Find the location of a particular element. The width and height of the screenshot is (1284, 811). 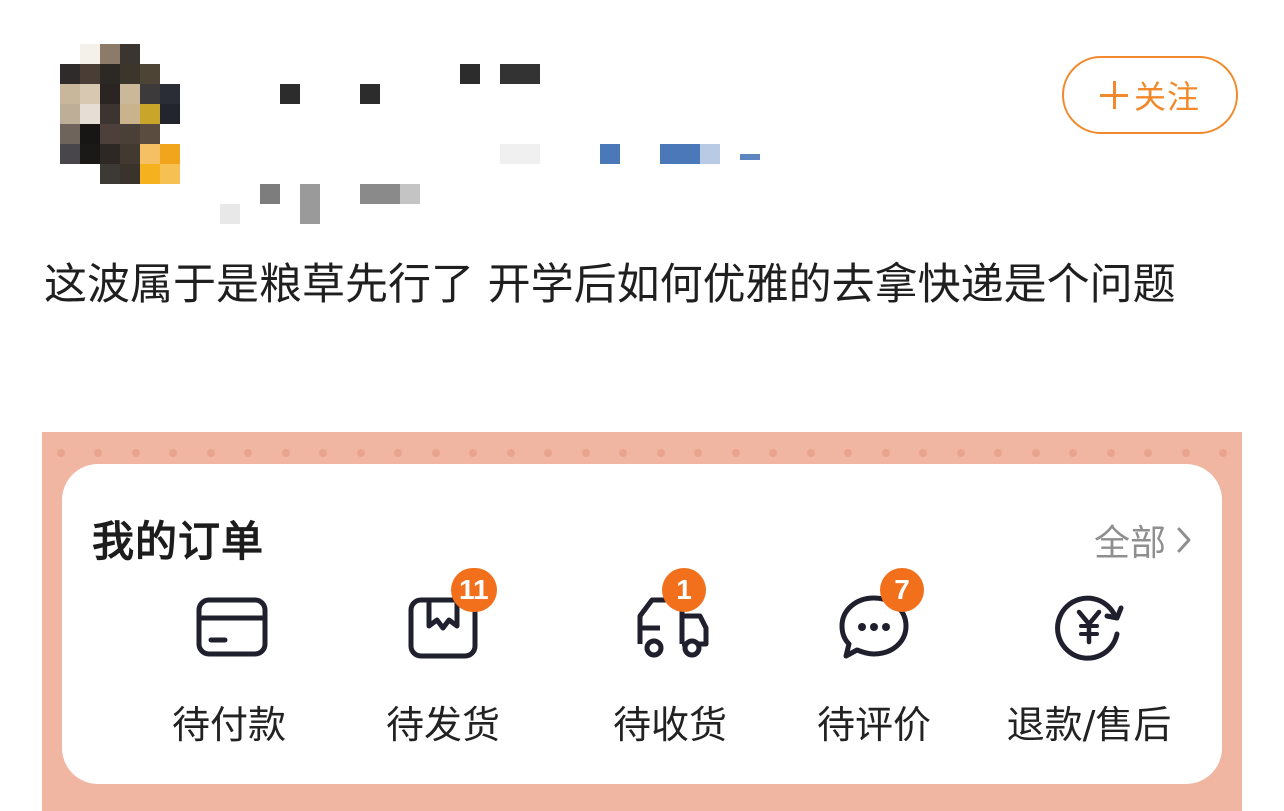

view-all-label: 全部 is located at coordinates (1129, 543).